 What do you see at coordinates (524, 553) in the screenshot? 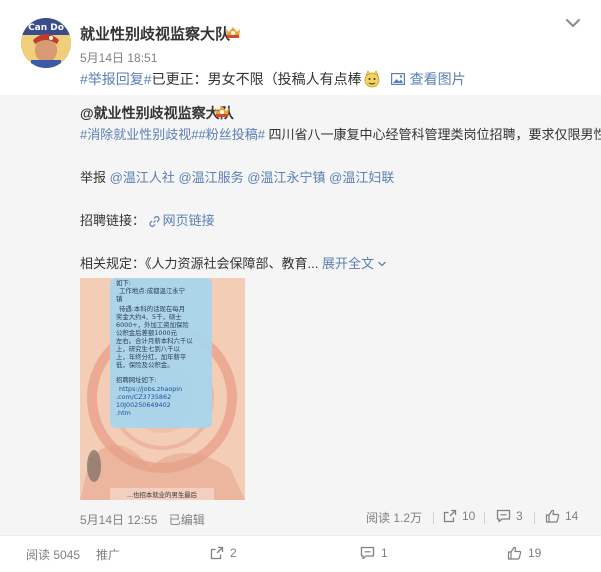
I see `like-button: 19` at bounding box center [524, 553].